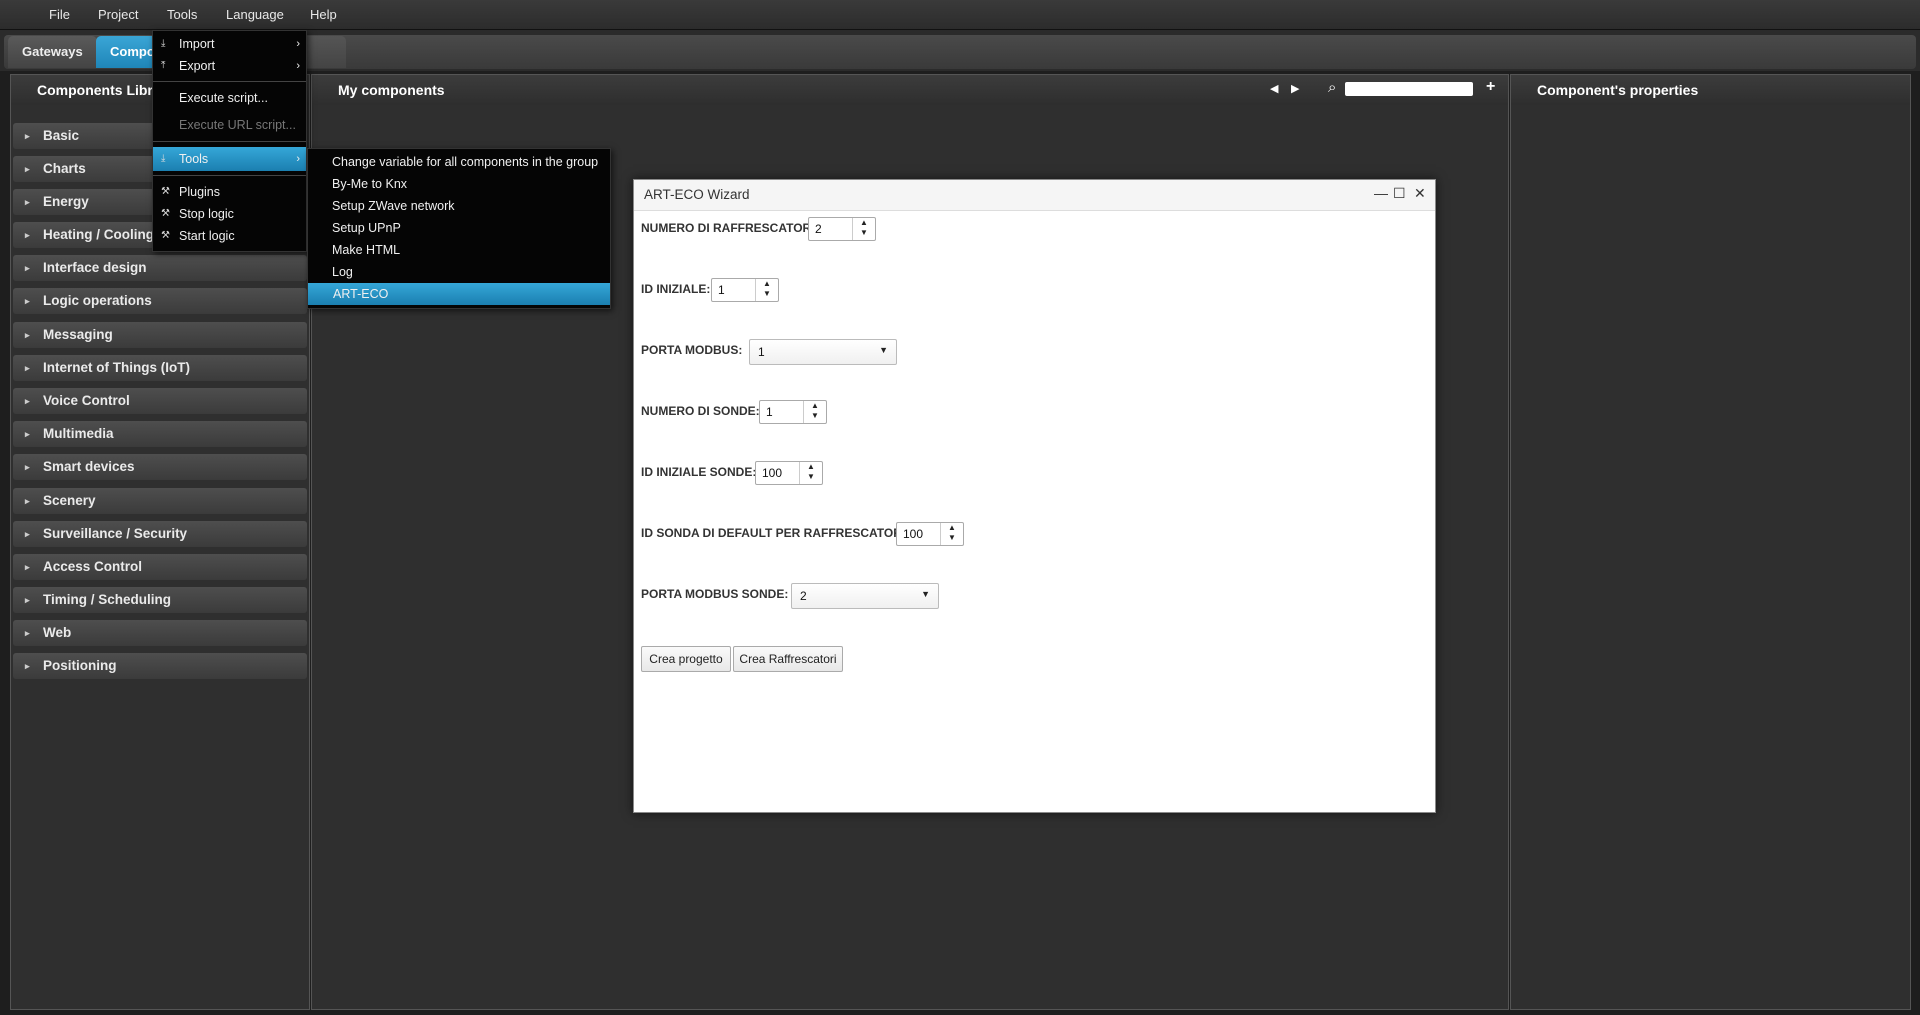 This screenshot has height=1015, width=1920. What do you see at coordinates (459, 250) in the screenshot?
I see `submenu-item-make-html: Make HTML` at bounding box center [459, 250].